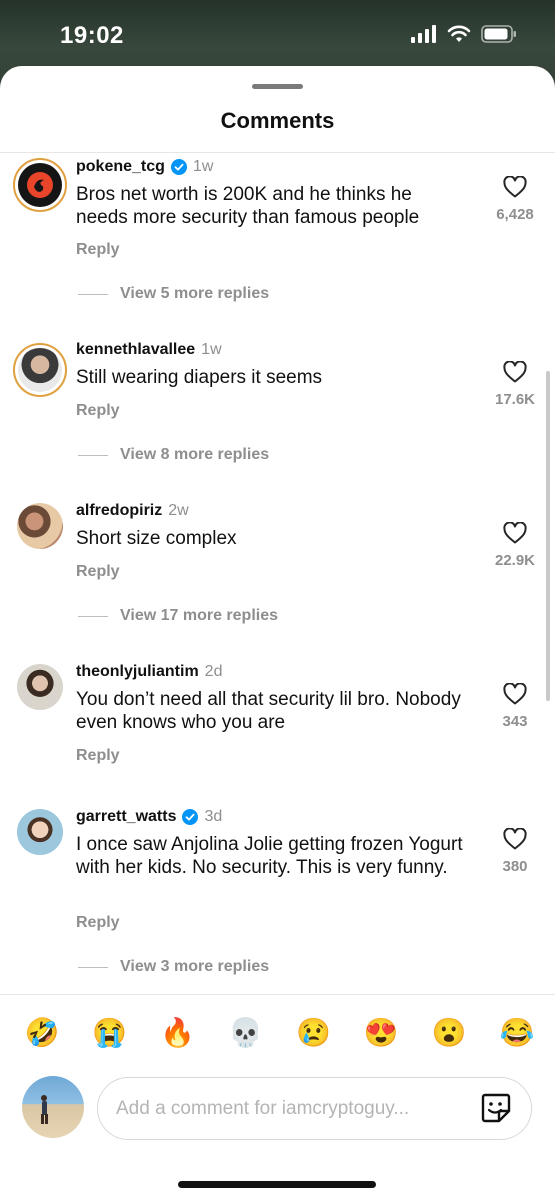 Image resolution: width=555 pixels, height=1200 pixels. What do you see at coordinates (515, 706) in the screenshot?
I see `like-button: 343` at bounding box center [515, 706].